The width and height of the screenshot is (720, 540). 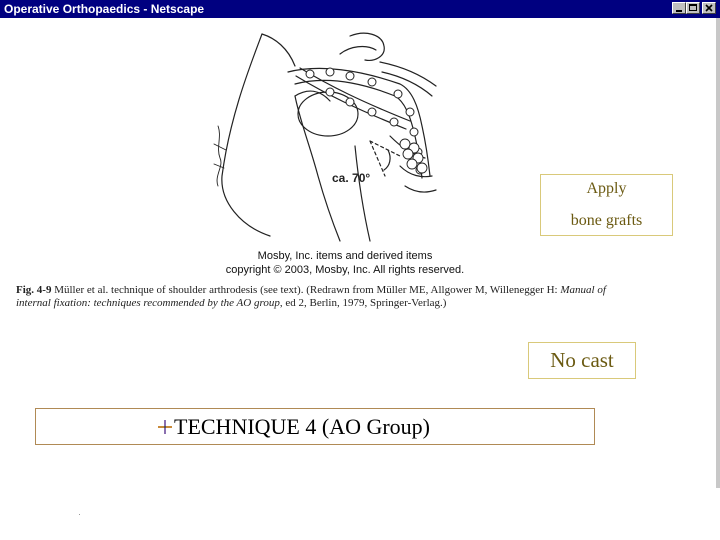 What do you see at coordinates (302, 426) in the screenshot?
I see `technique-title: TECHNIQUE 4 (AO Group)` at bounding box center [302, 426].